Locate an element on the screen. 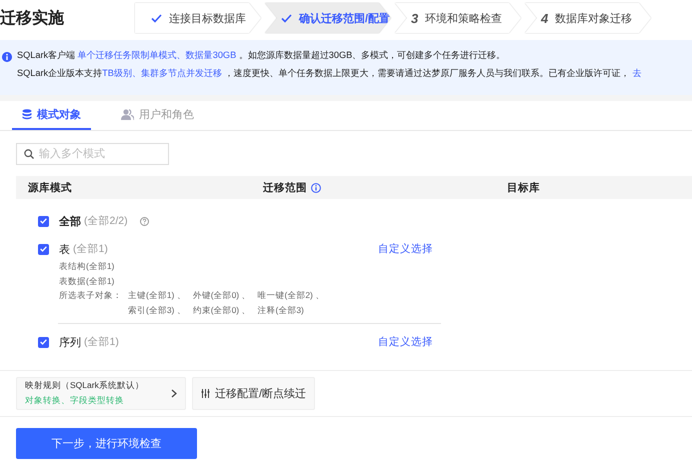  subobject-text: 索引(全部3) 、 is located at coordinates (157, 310).